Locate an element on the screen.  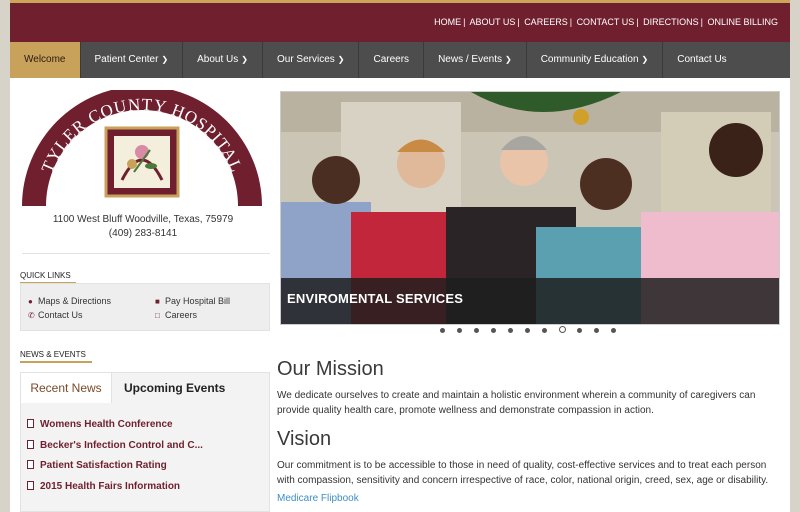
quick-link-pay-bill: ■ Pay Hospital Bill is located at coordinates (192, 301).